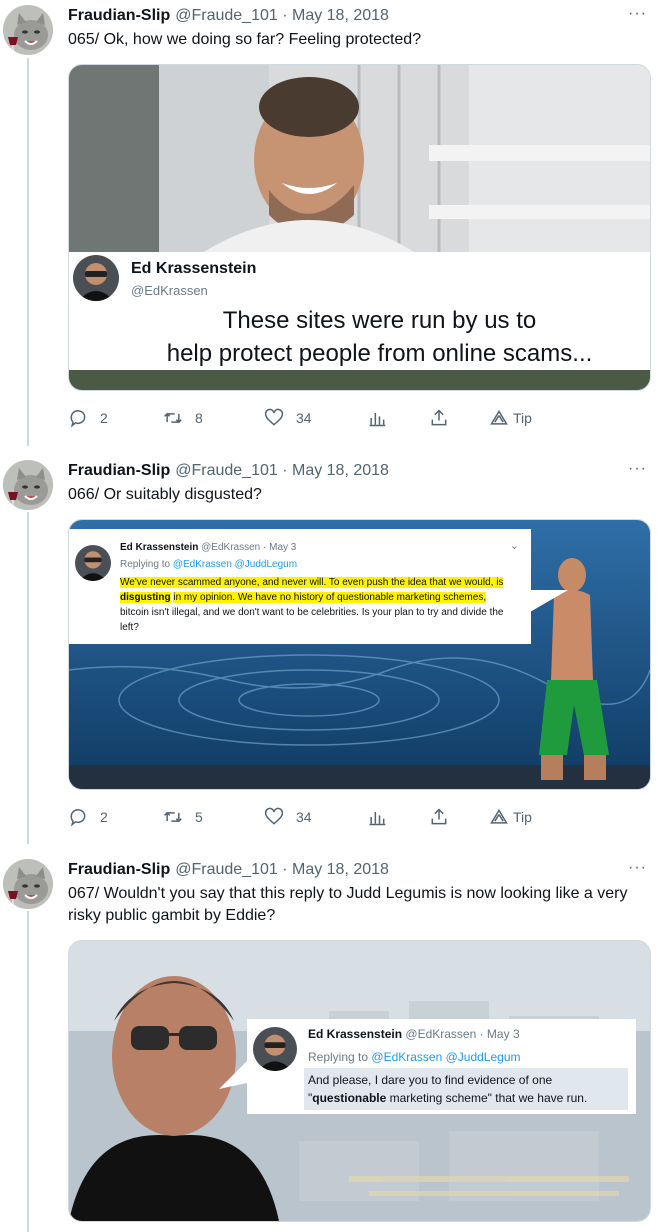 This screenshot has height=1232, width=663. I want to click on retweet-count: 5, so click(199, 817).